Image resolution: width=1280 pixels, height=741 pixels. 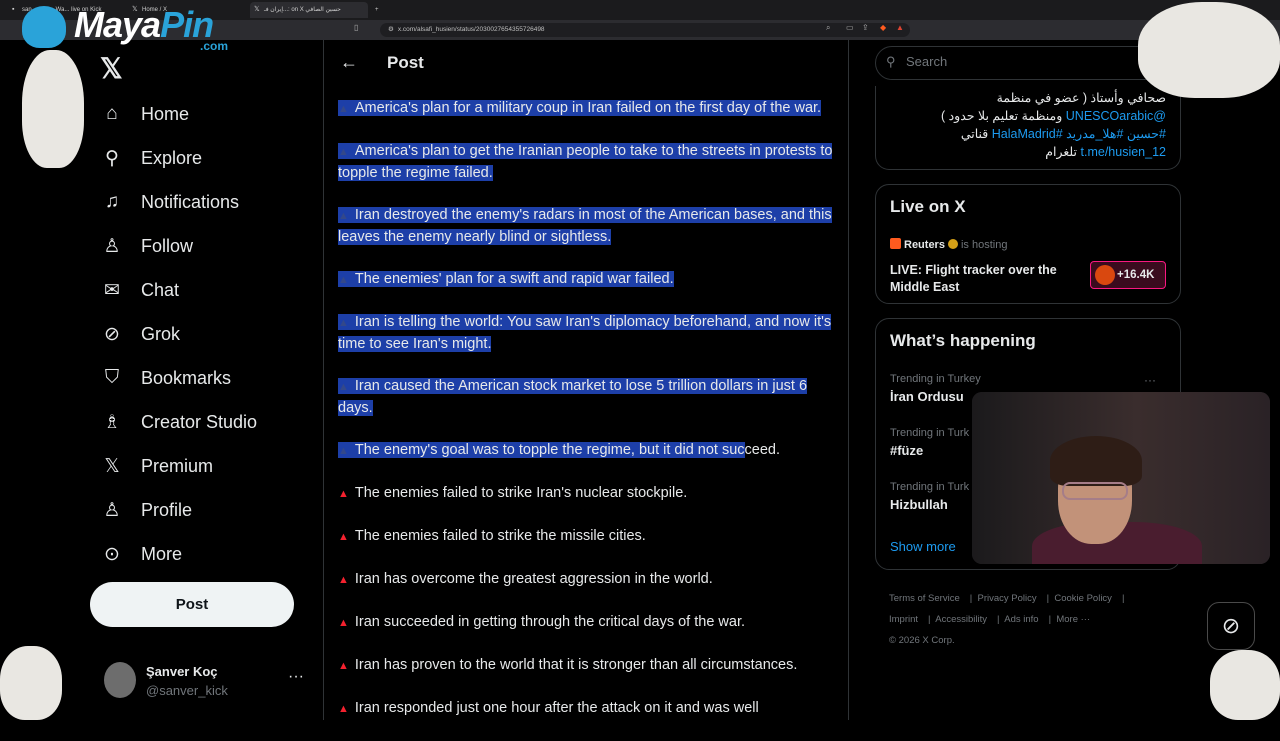 I want to click on footer-link: Privacy Policy, so click(x=1007, y=598).